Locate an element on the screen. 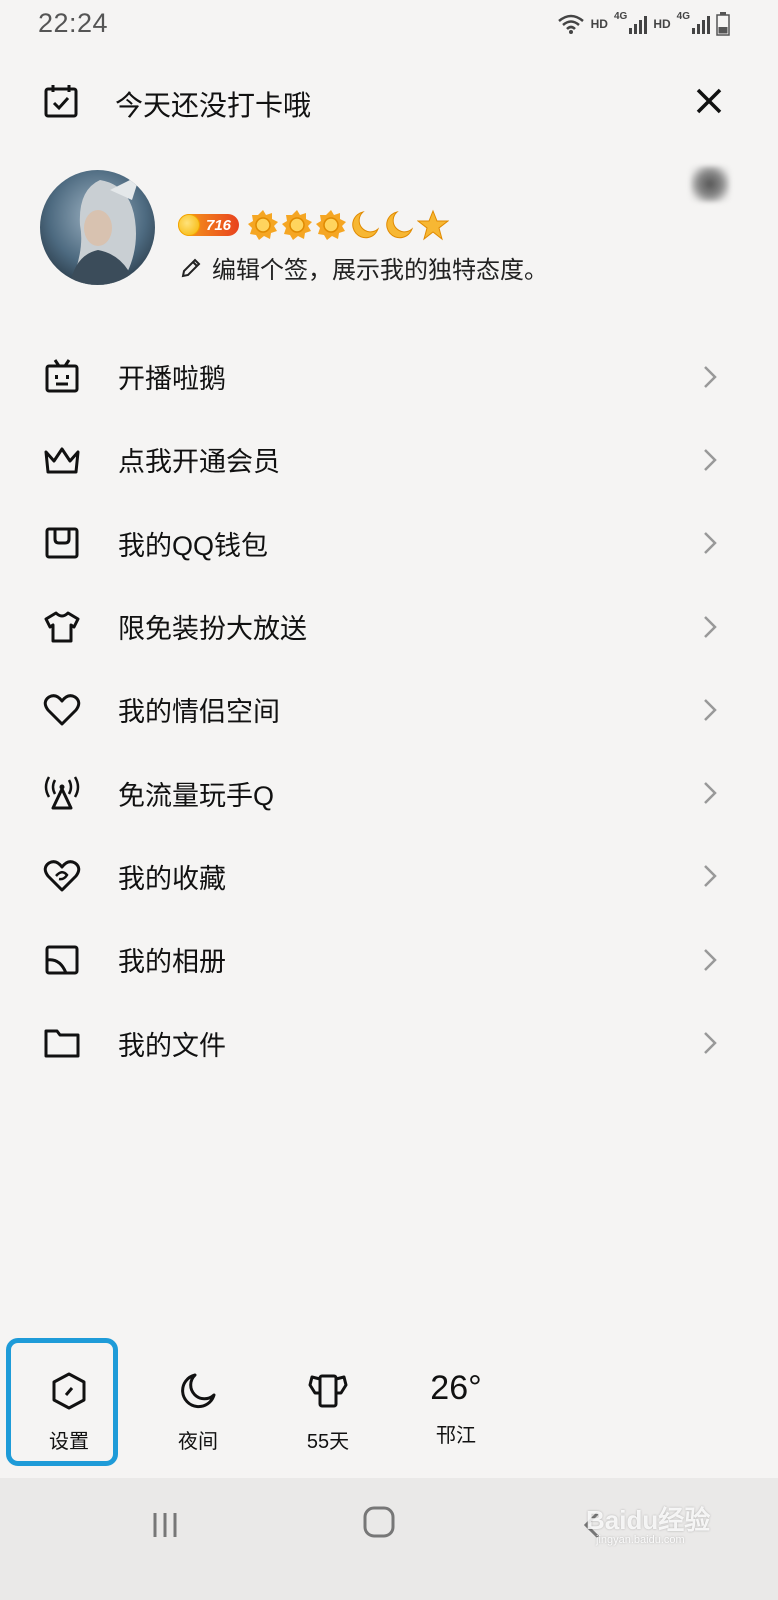  menu-item-label: 我的文件 is located at coordinates (172, 1045).